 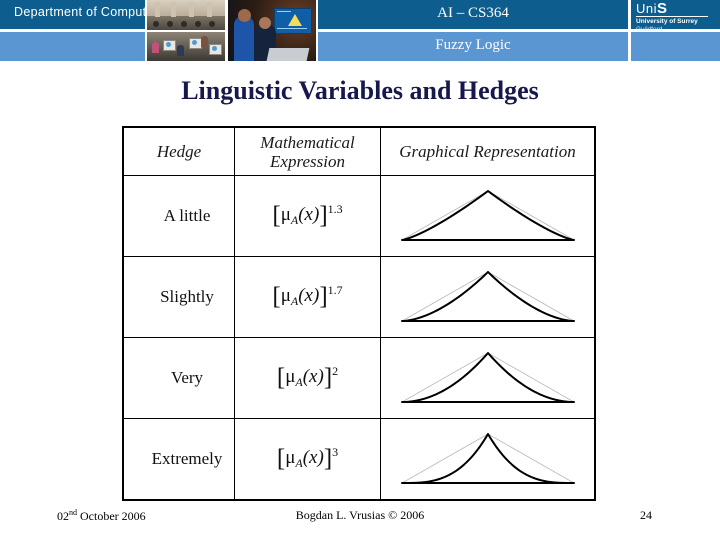 I want to click on math-expression: [μA(x)]1.3, so click(x=307, y=215).